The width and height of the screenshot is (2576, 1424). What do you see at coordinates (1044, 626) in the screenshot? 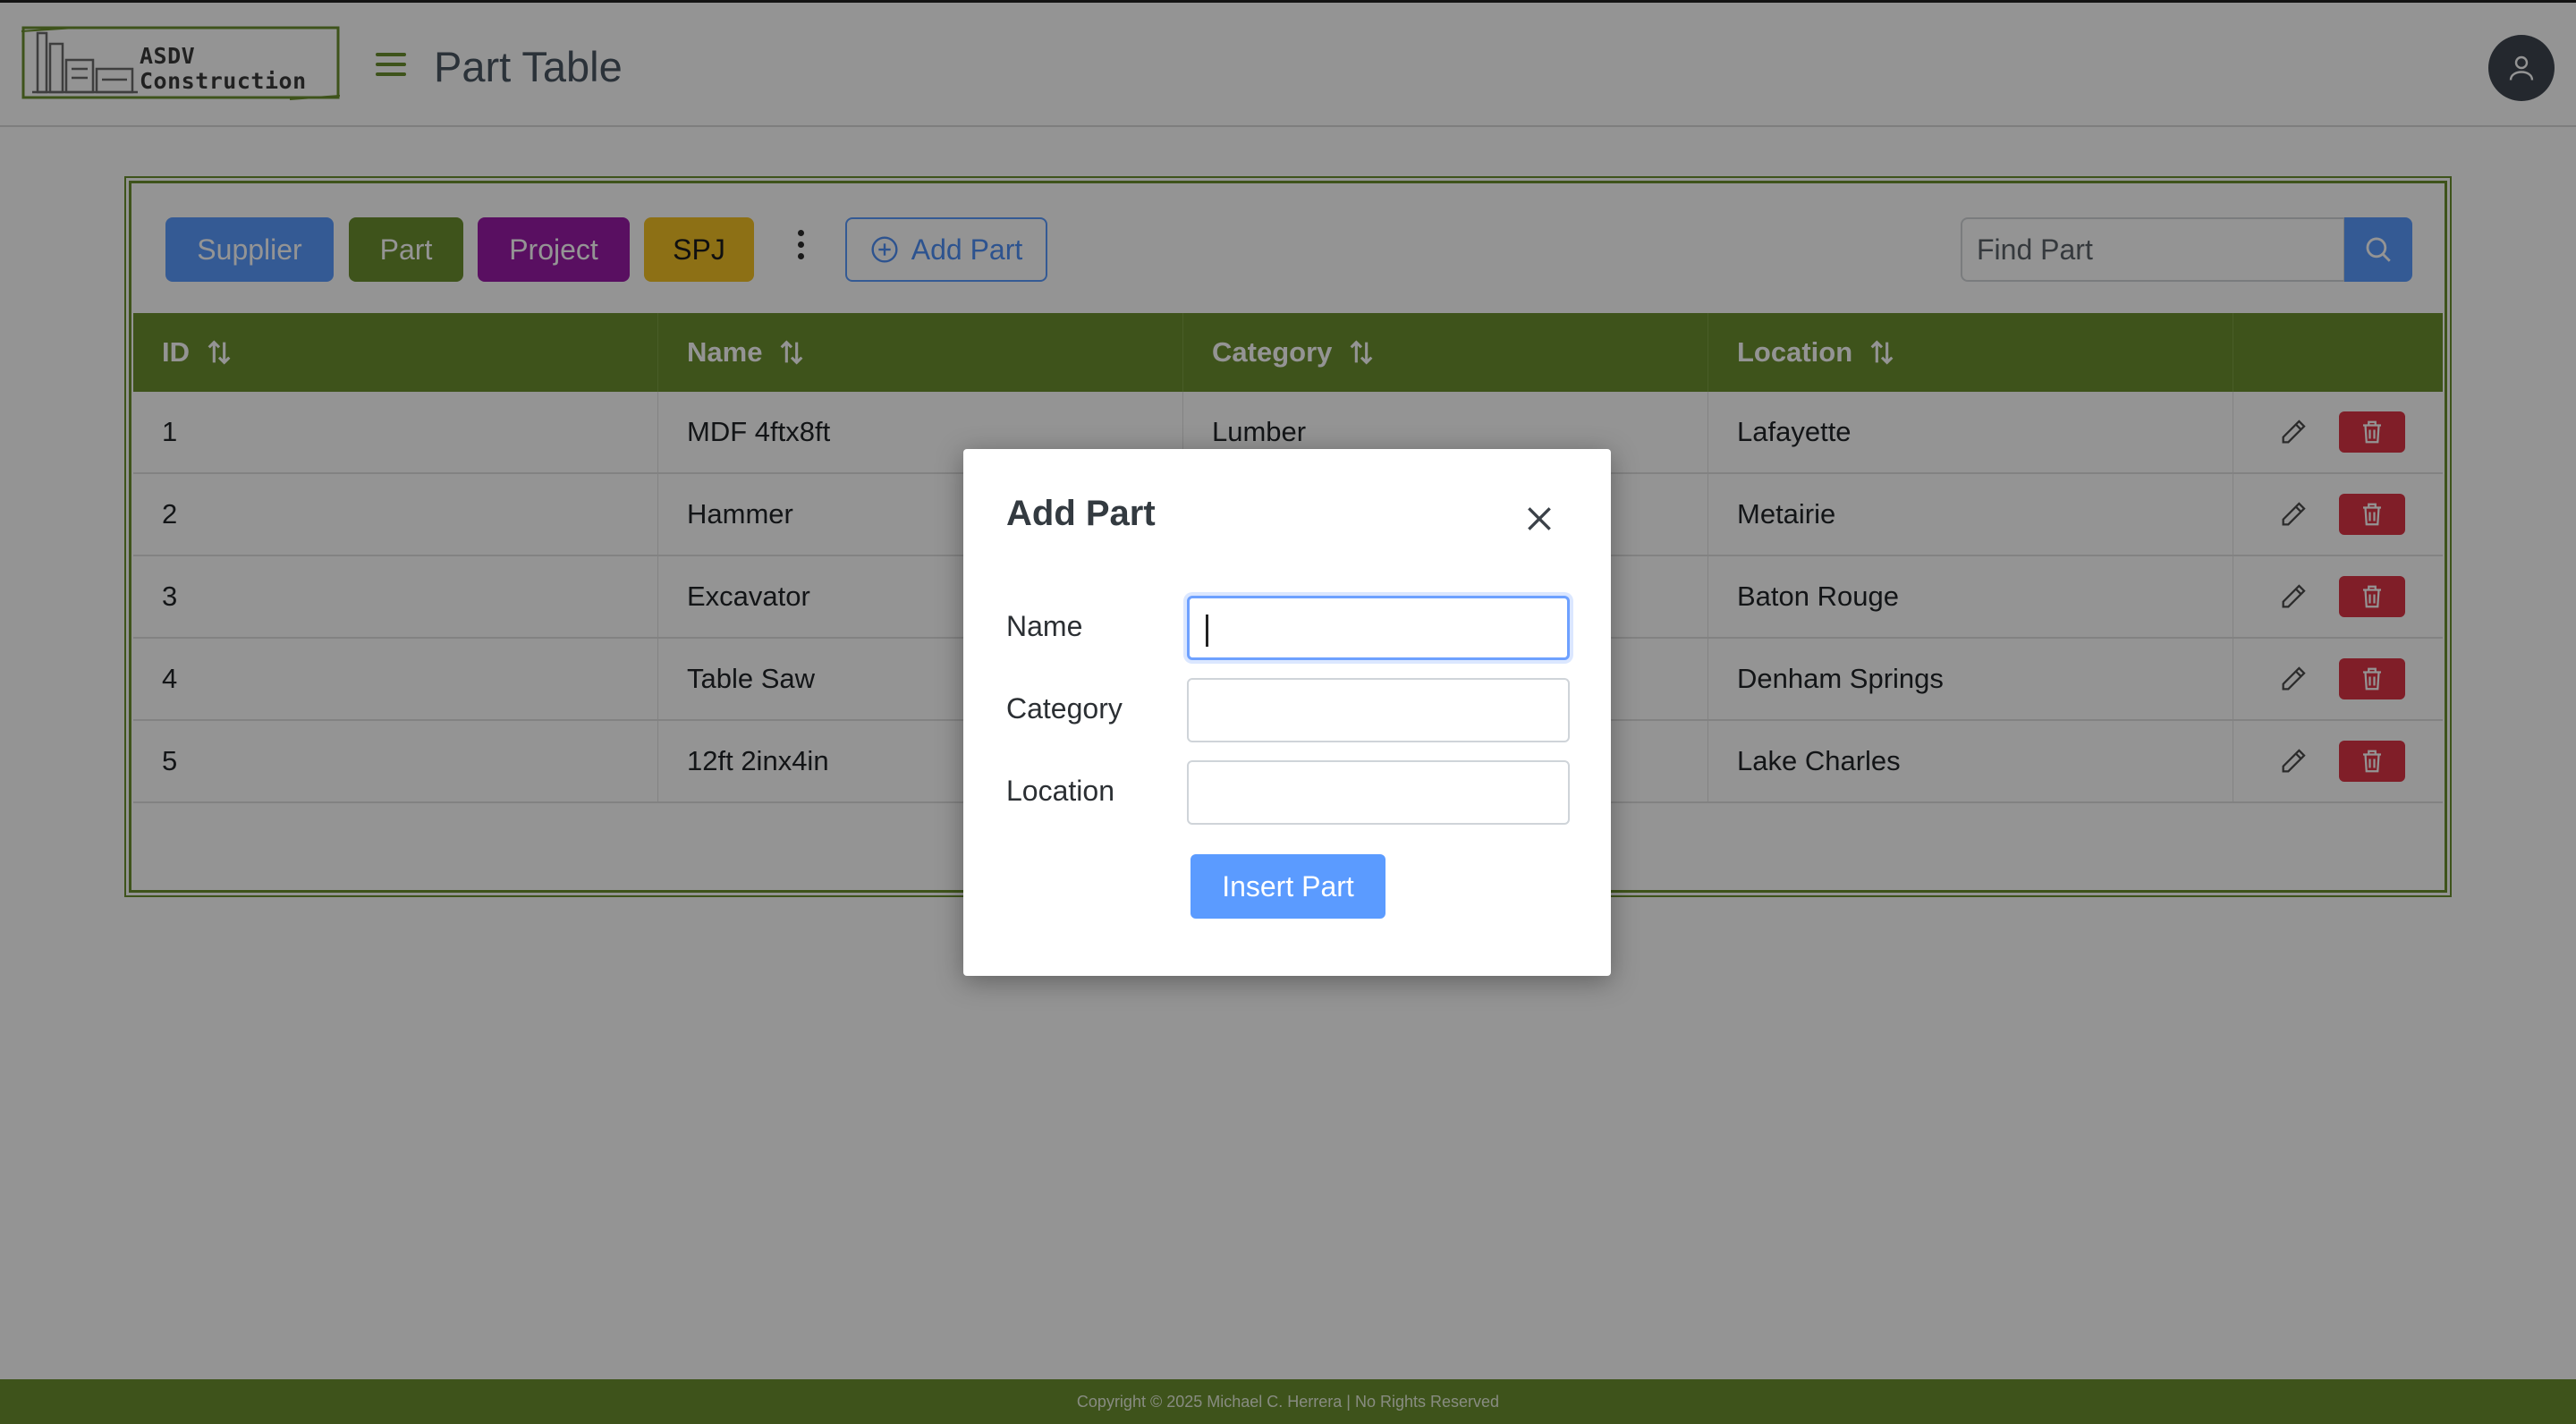
I see `name-label: Name` at bounding box center [1044, 626].